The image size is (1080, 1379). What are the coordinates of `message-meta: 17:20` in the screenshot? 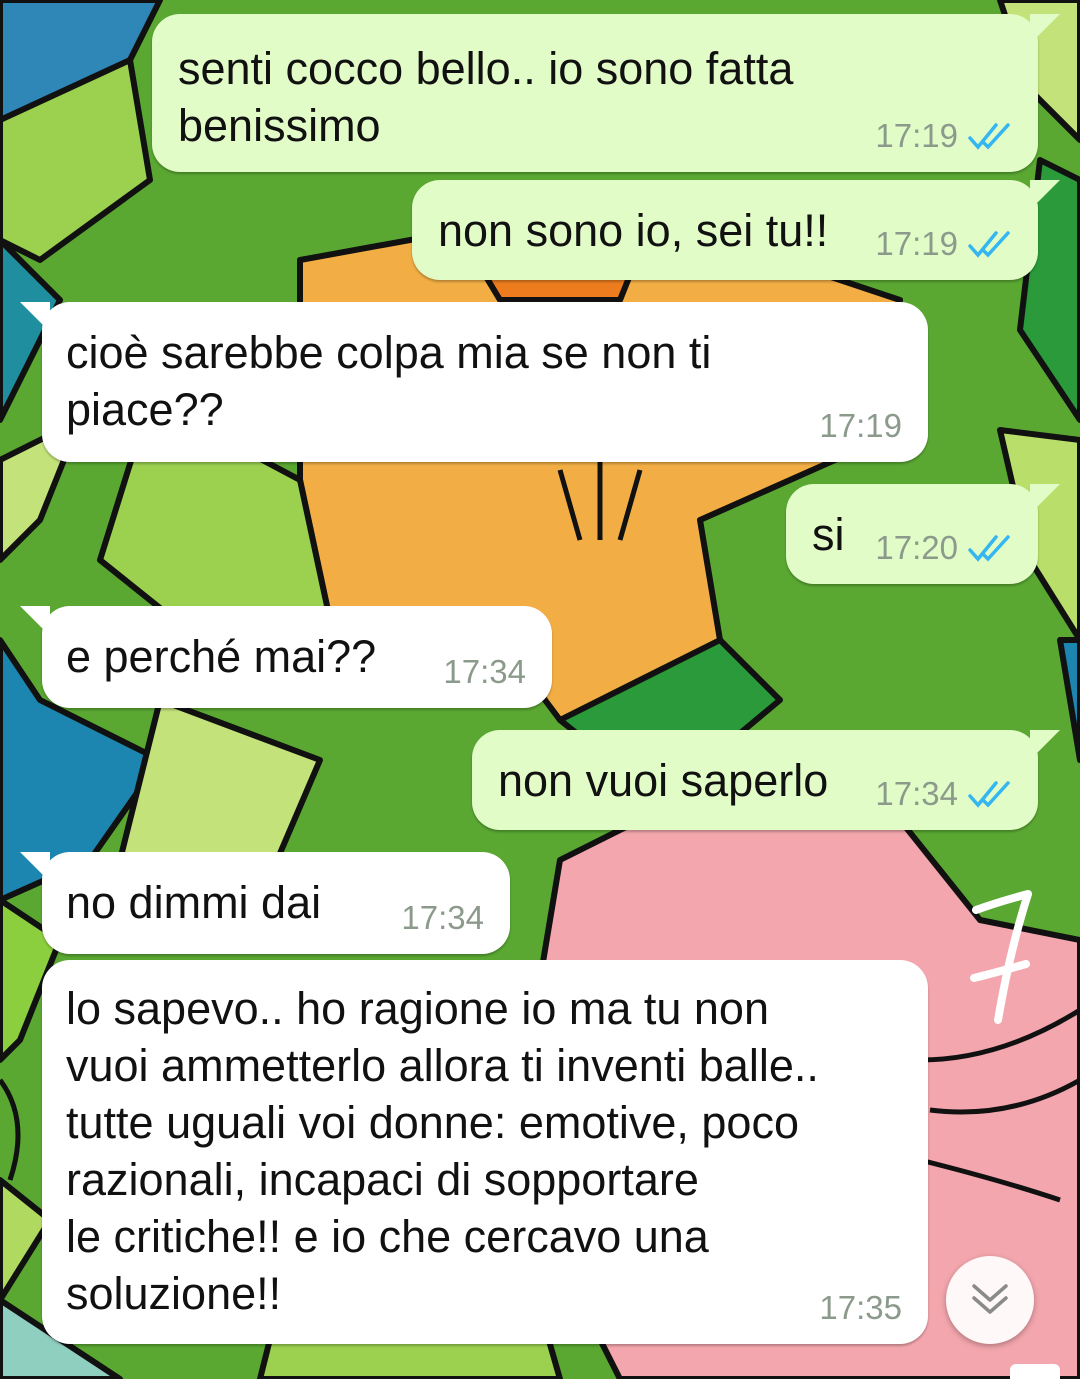 It's located at (944, 548).